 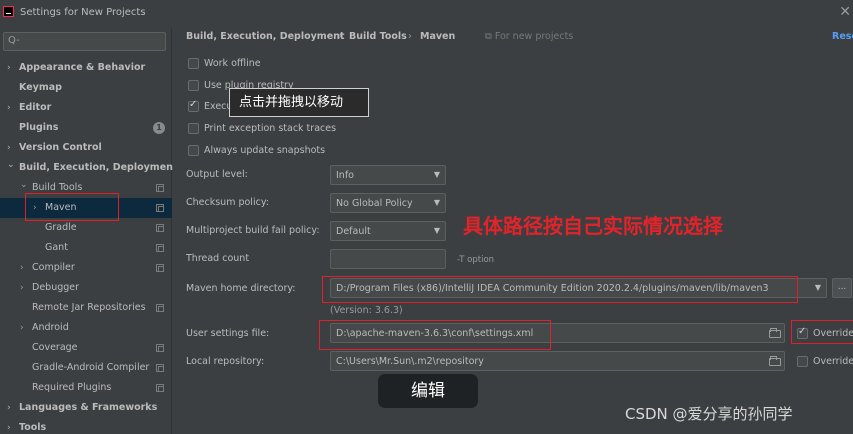 I want to click on sidebar-item-label: Version Control, so click(x=60, y=147).